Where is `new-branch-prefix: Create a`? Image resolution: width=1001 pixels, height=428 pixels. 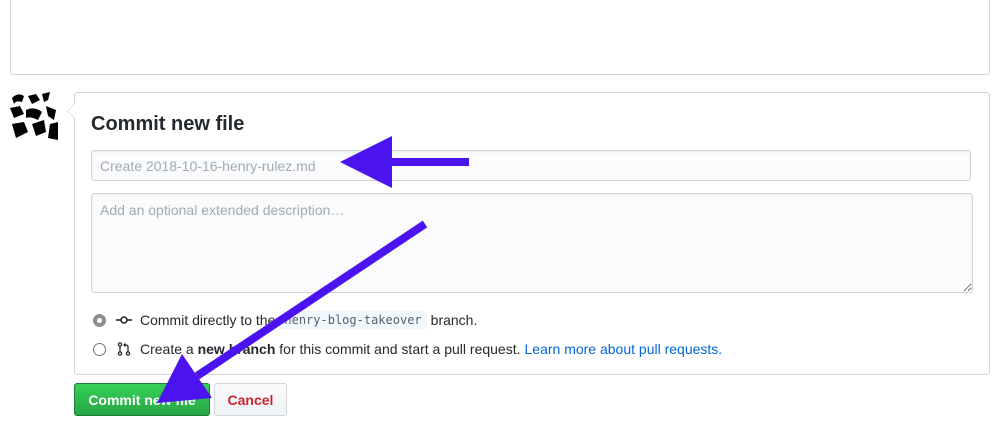 new-branch-prefix: Create a is located at coordinates (167, 349).